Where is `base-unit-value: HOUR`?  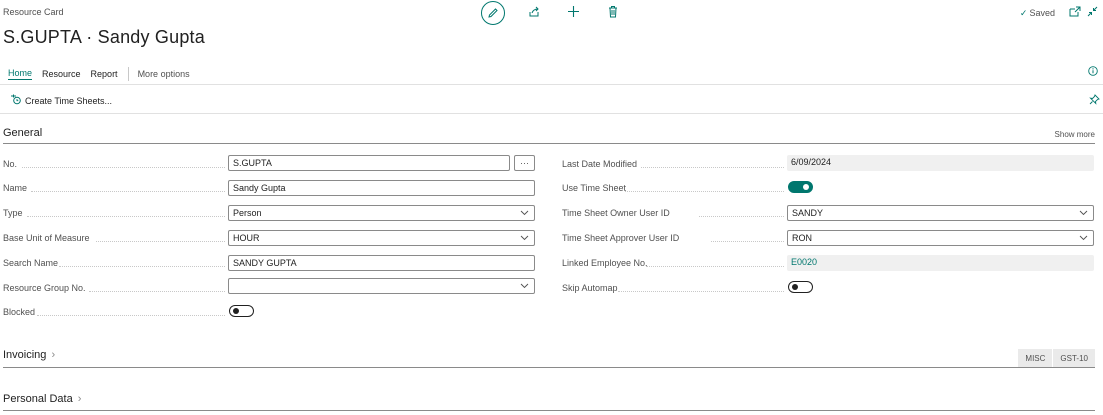
base-unit-value: HOUR is located at coordinates (246, 238).